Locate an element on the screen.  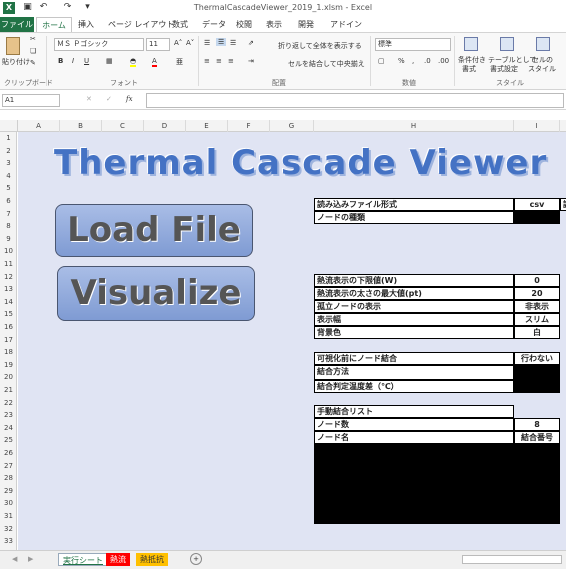
tab-file: ファイル is located at coordinates (17, 24).